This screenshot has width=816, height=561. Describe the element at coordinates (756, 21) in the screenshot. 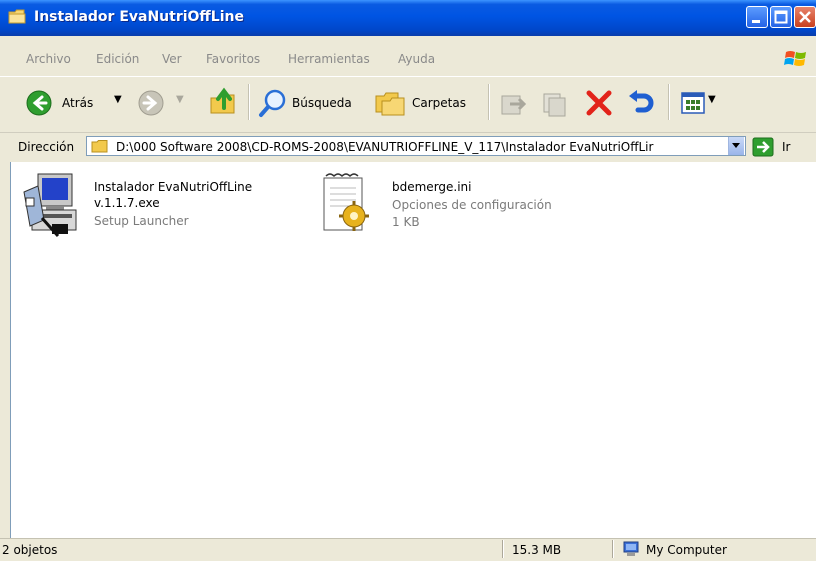

I see `minimize-icon` at that location.